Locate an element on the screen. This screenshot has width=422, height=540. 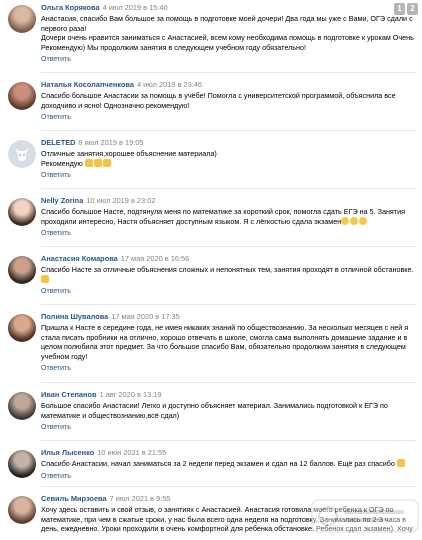
comment-date: 17 мая 2020 в 16:56 is located at coordinates (155, 258).